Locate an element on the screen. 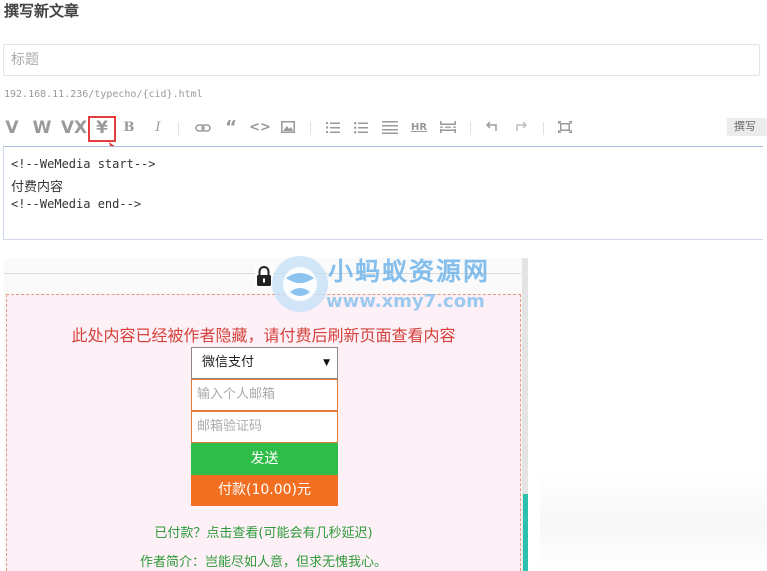 The height and width of the screenshot is (571, 767). watermark: 小蚂蚁资源网 www.xmy7.com is located at coordinates (393, 284).